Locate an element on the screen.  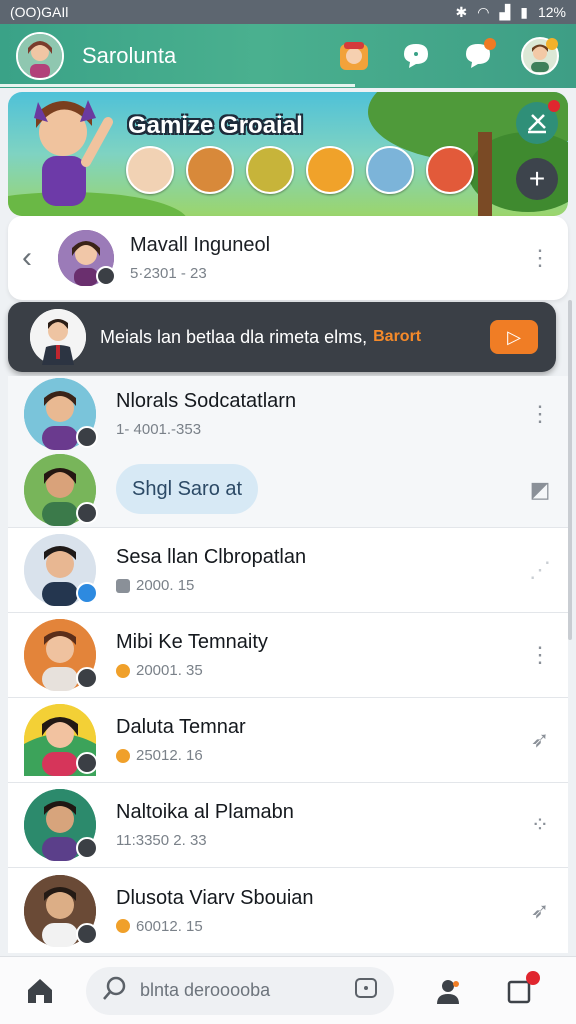
pages-badge is located at coordinates (533, 977).